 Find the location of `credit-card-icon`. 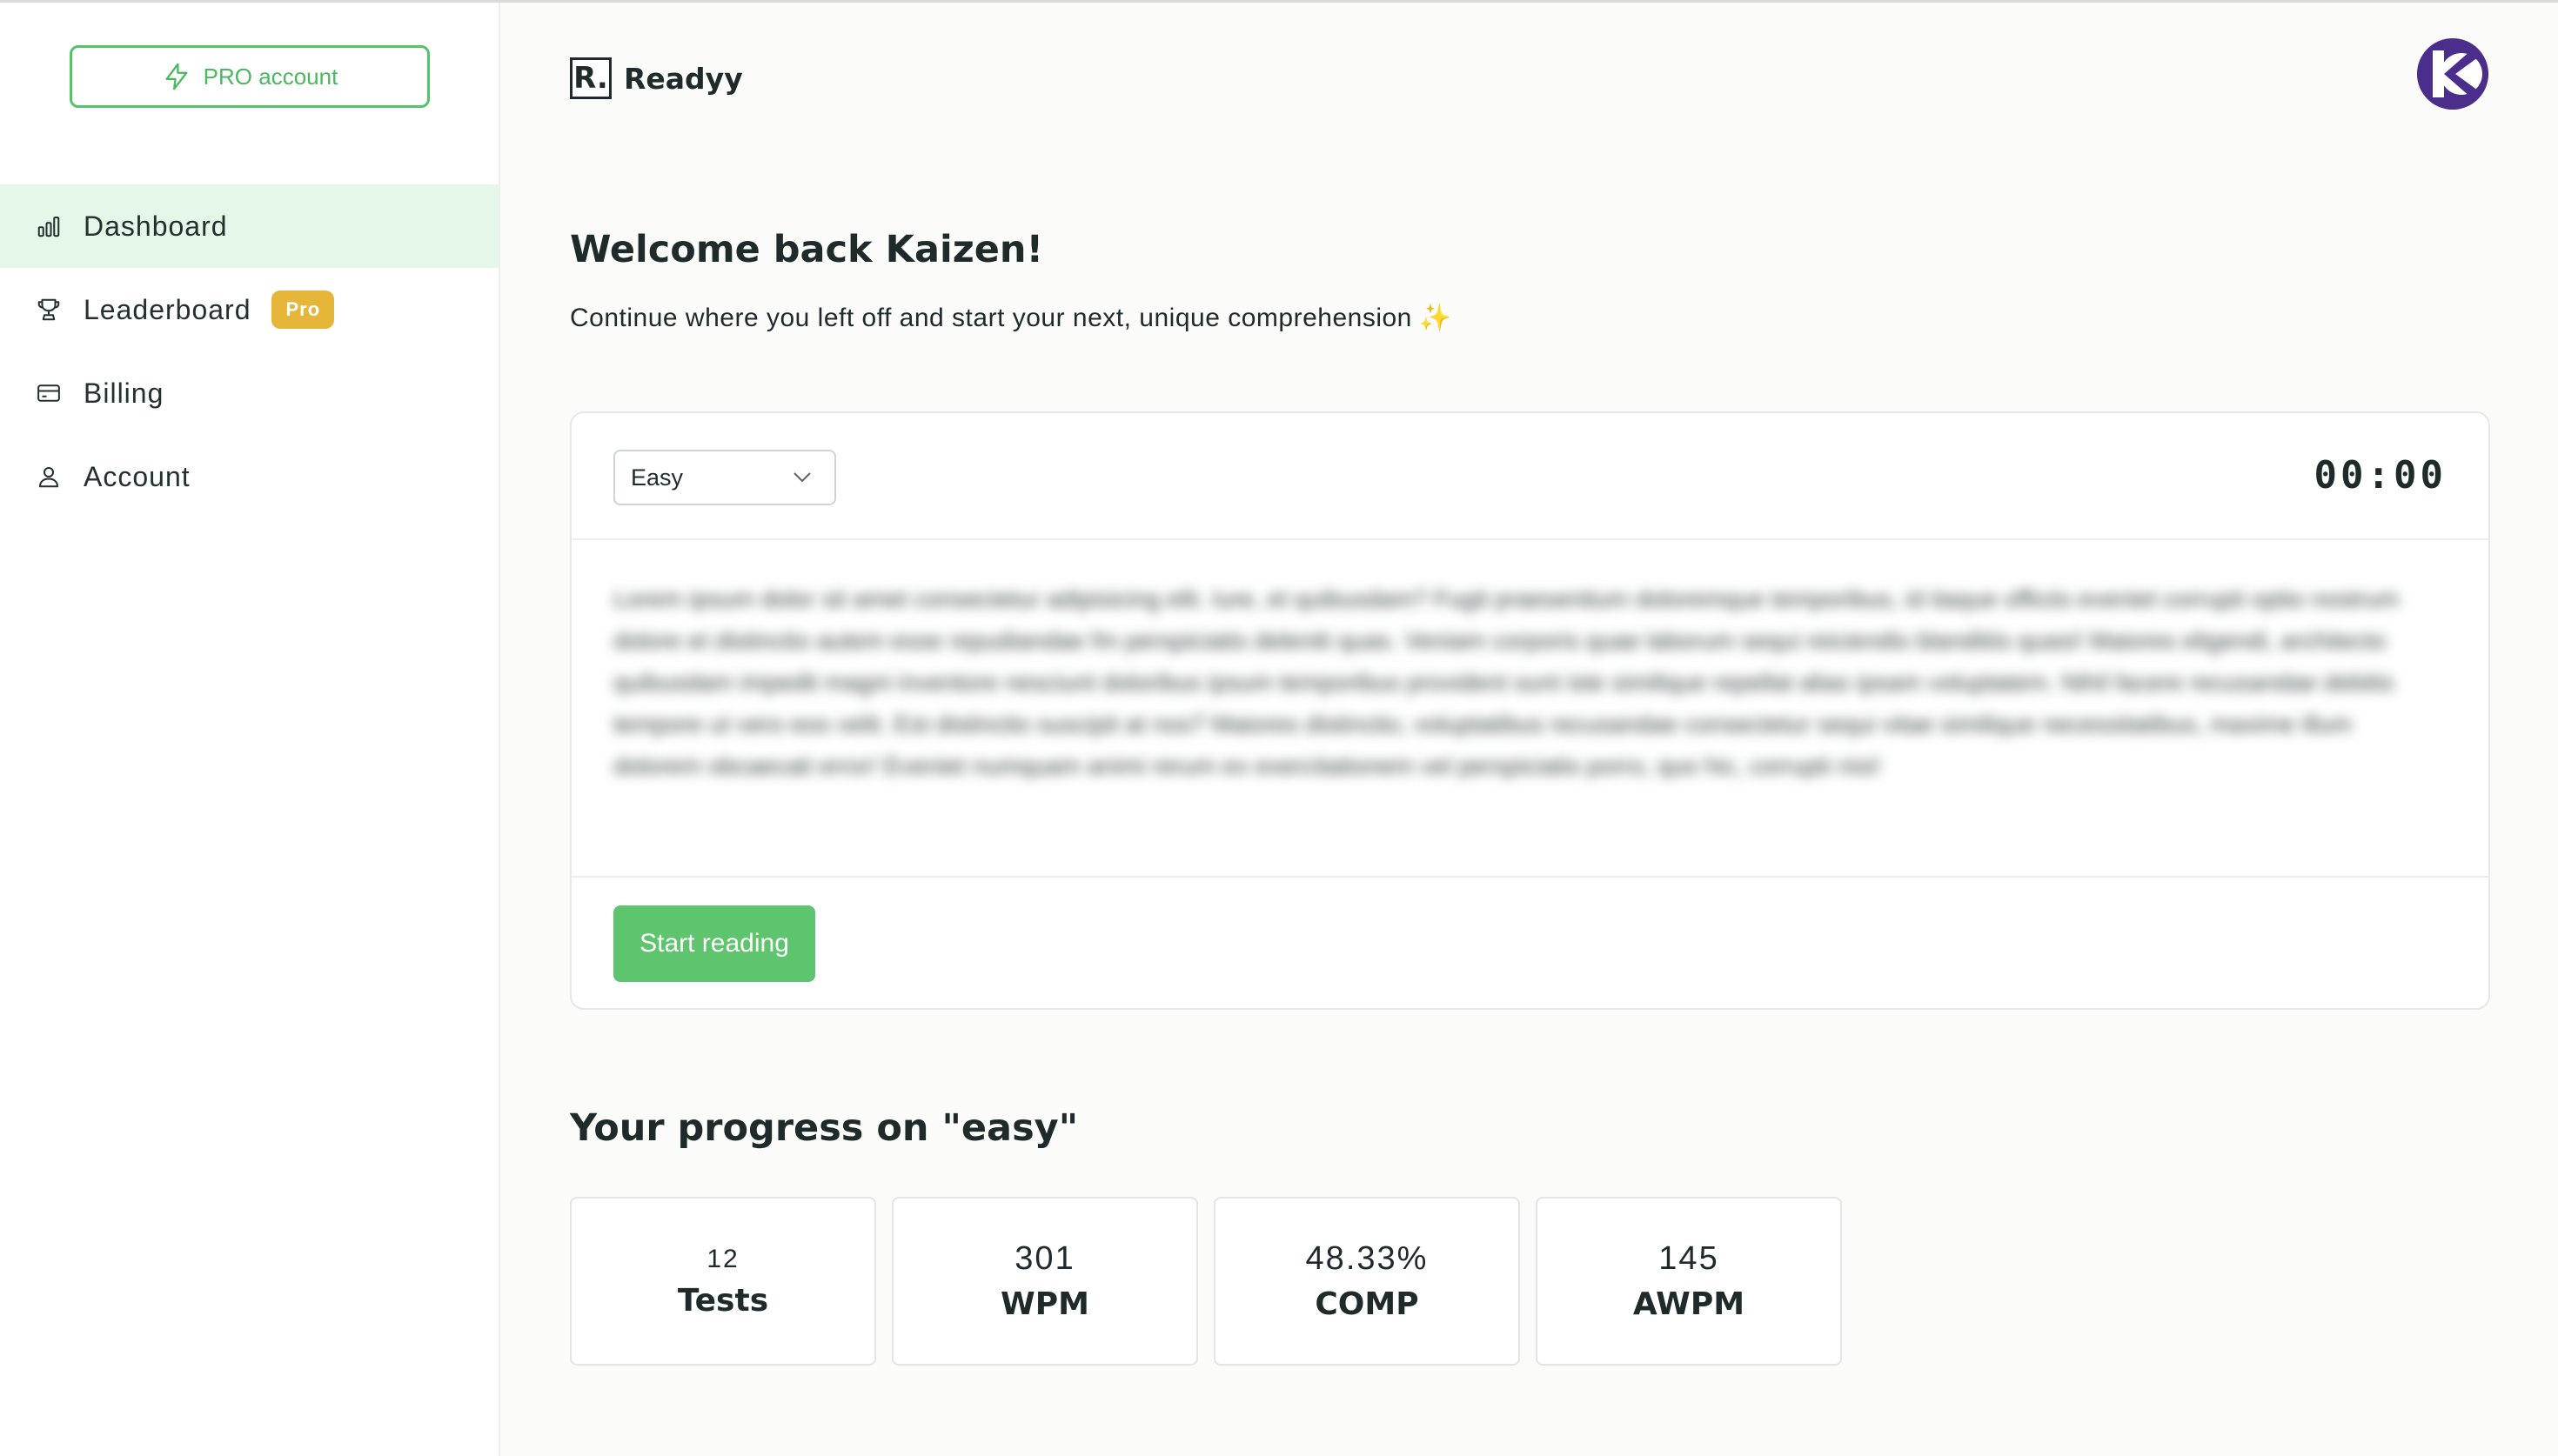

credit-card-icon is located at coordinates (49, 393).